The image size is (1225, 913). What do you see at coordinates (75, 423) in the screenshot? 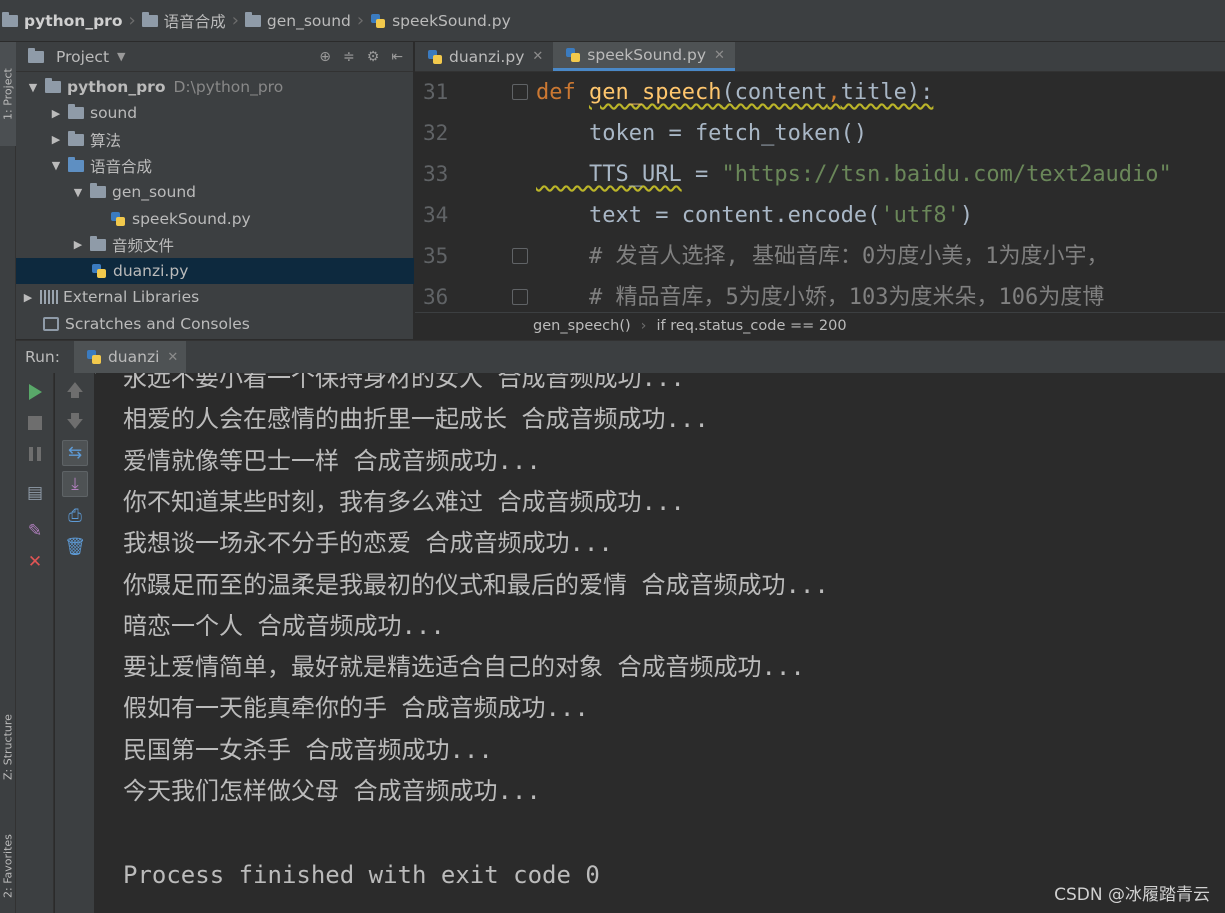
I see `next-occurrence-button: 🡇` at bounding box center [75, 423].